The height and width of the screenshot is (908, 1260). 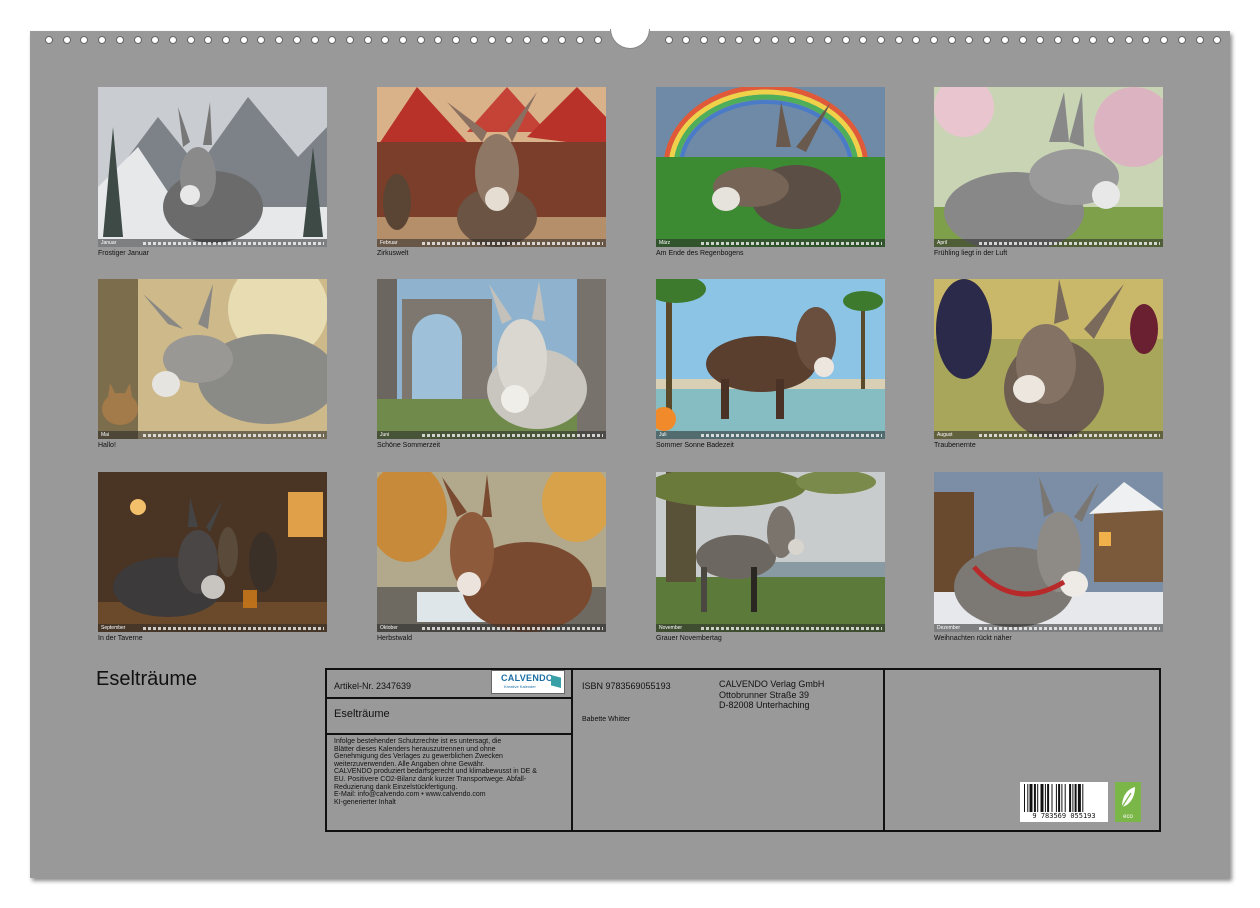 I want to click on month-tile-july: Juli Sommer Sonne Badezeit, so click(x=770, y=364).